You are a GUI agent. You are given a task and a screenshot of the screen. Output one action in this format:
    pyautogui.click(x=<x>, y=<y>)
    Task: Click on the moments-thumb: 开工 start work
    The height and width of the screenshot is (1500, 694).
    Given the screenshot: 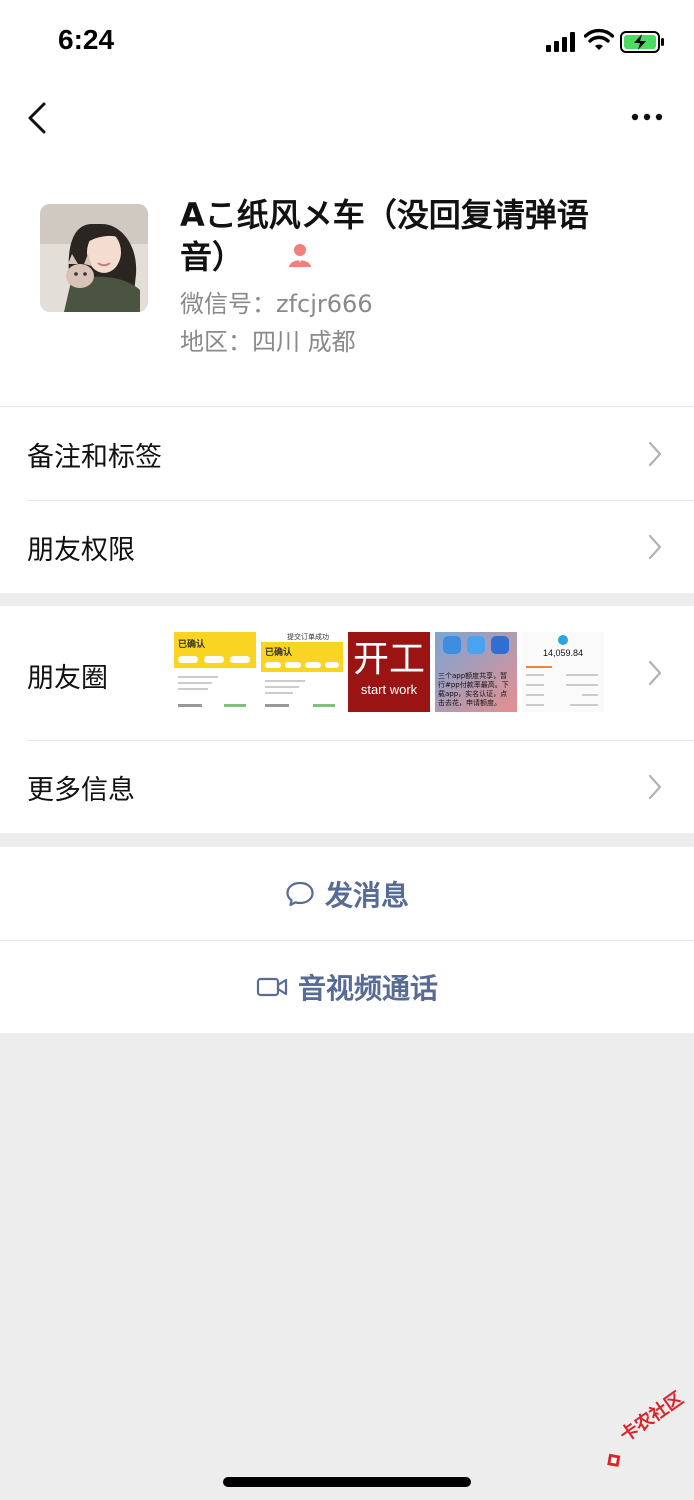 What is the action you would take?
    pyautogui.click(x=389, y=672)
    